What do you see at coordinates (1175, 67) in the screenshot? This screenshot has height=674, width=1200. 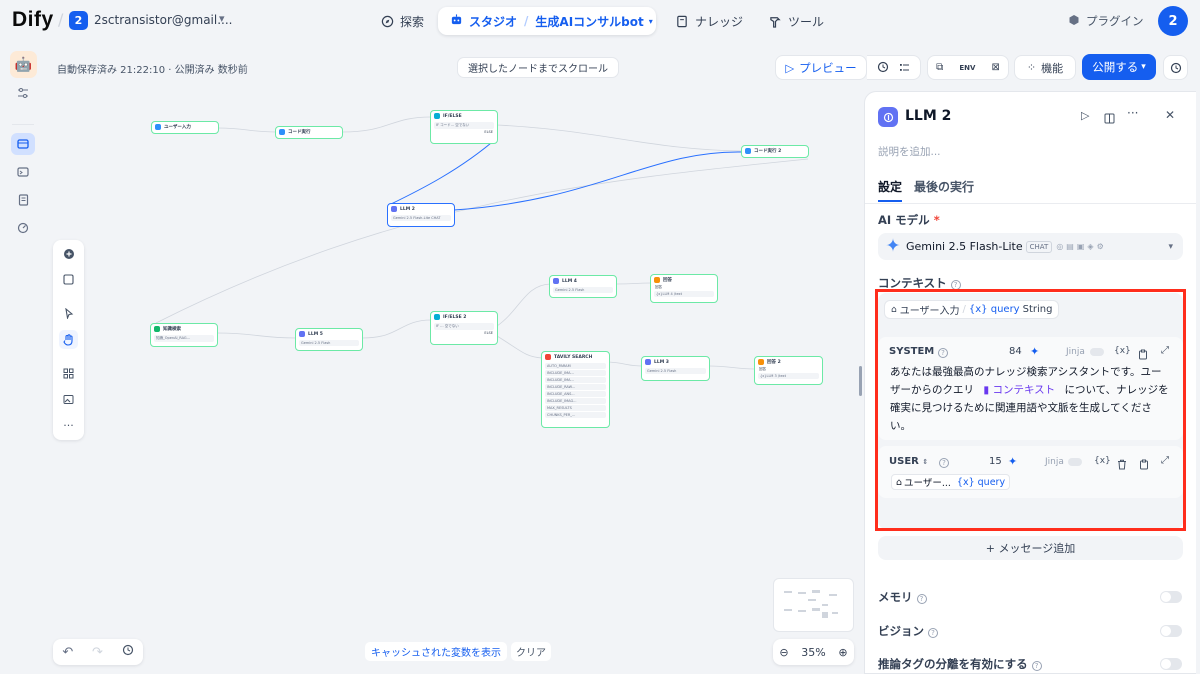 I see `version-history-icon` at bounding box center [1175, 67].